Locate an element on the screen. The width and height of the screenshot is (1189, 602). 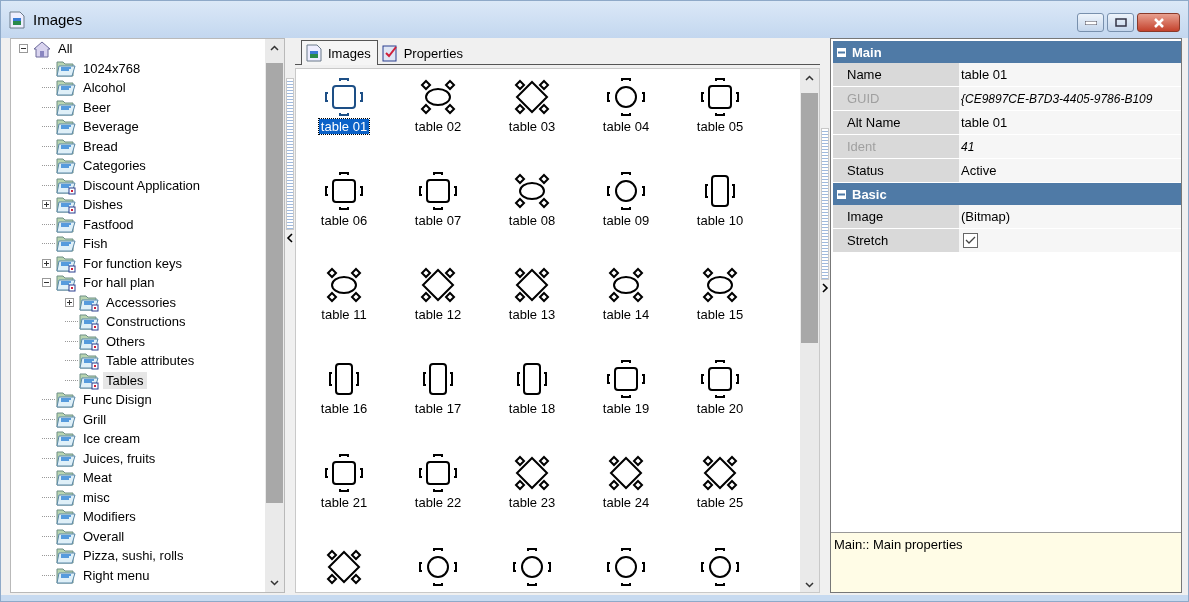
image-label: table 17 is located at coordinates (438, 408).